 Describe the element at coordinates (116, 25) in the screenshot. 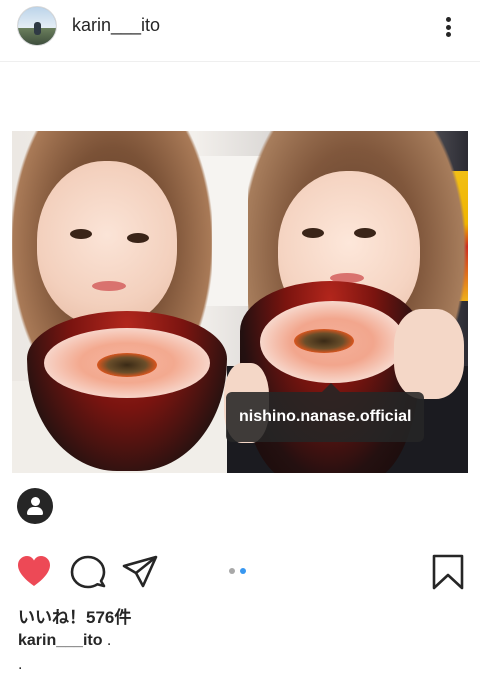

I see `post-username: karin___ito` at that location.